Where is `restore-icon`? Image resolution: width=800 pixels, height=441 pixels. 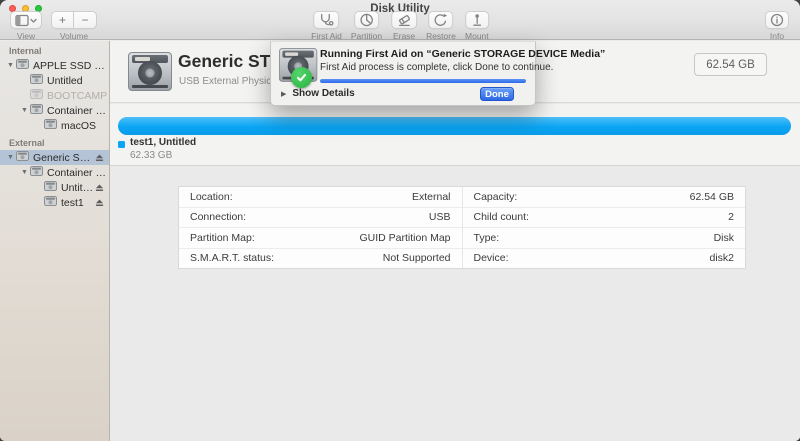
restore-icon is located at coordinates (440, 20).